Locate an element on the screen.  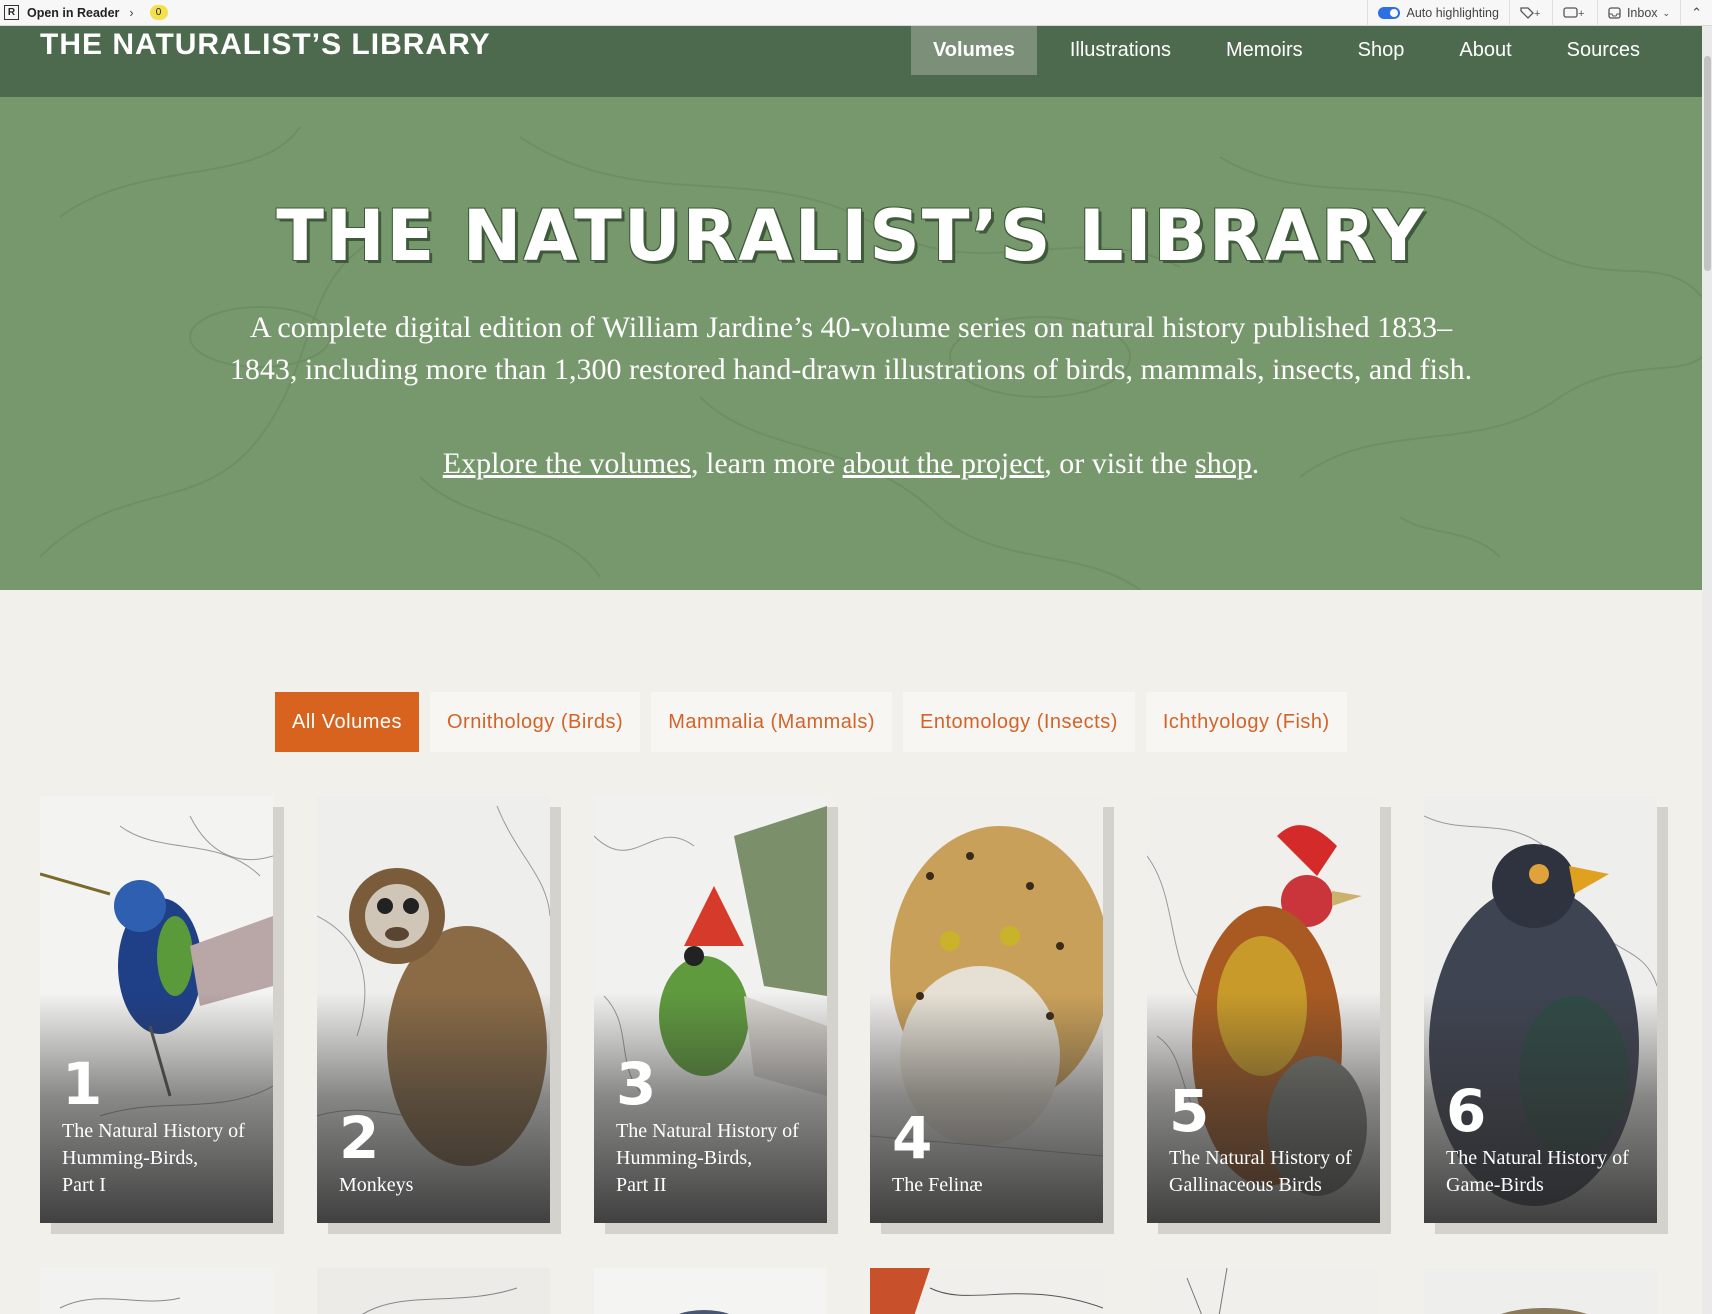
comment-plus-icon: + is located at coordinates (1573, 13).